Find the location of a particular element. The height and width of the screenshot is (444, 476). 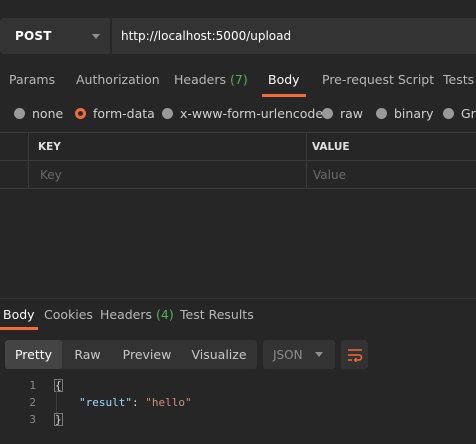

radio-form-data: form-data is located at coordinates (115, 113).